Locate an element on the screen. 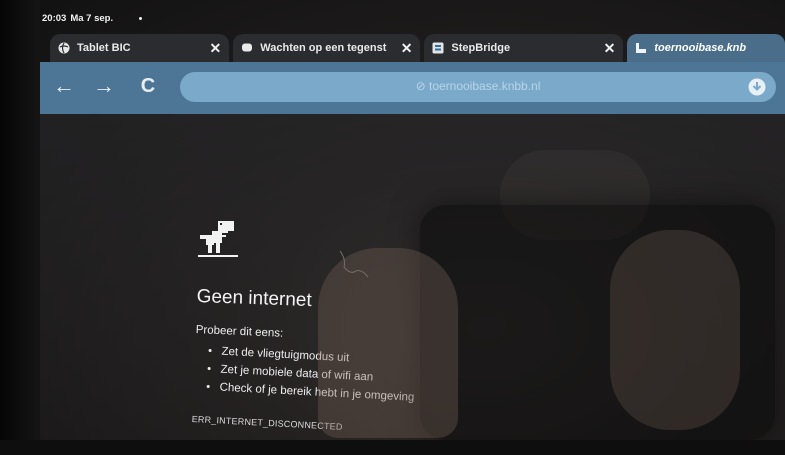 This screenshot has height=455, width=785. status-date: Ma 7 sep. is located at coordinates (92, 18).